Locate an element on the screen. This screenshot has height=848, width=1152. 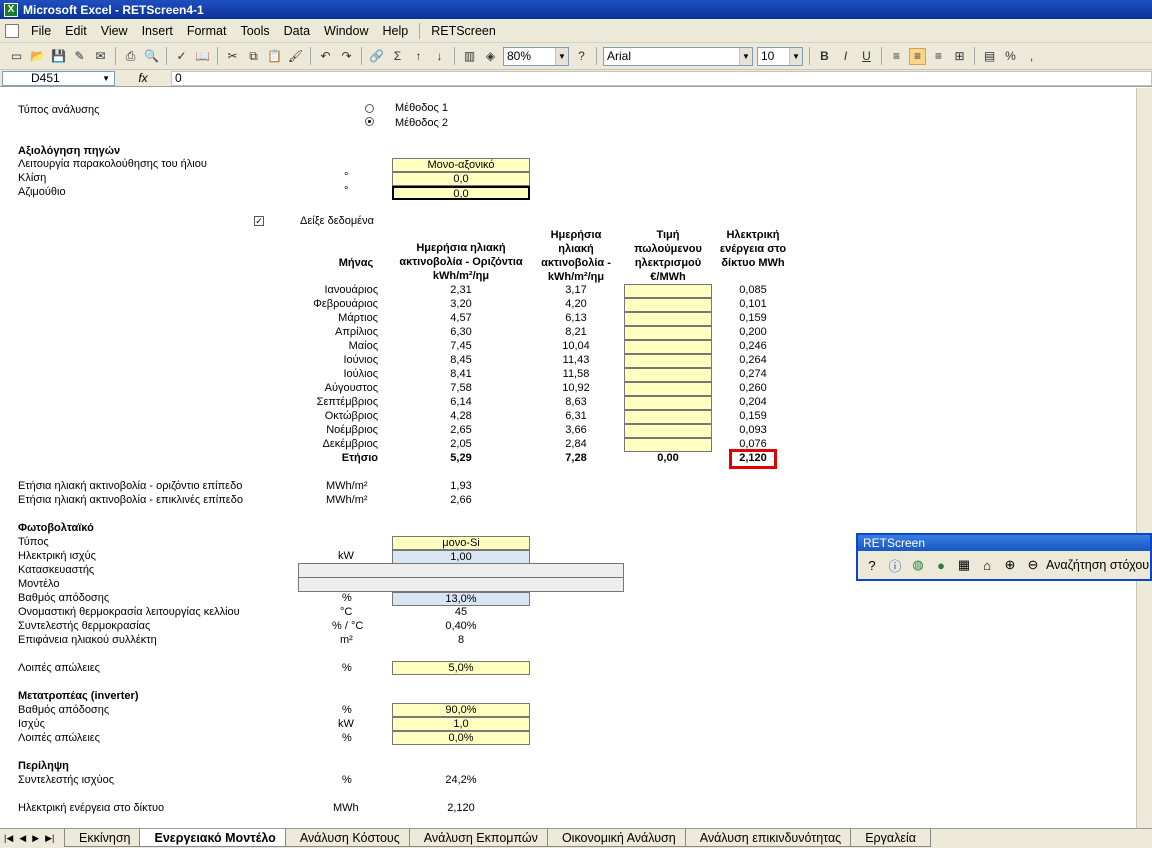
print-preview-icon: 🔍 is located at coordinates (151, 56).